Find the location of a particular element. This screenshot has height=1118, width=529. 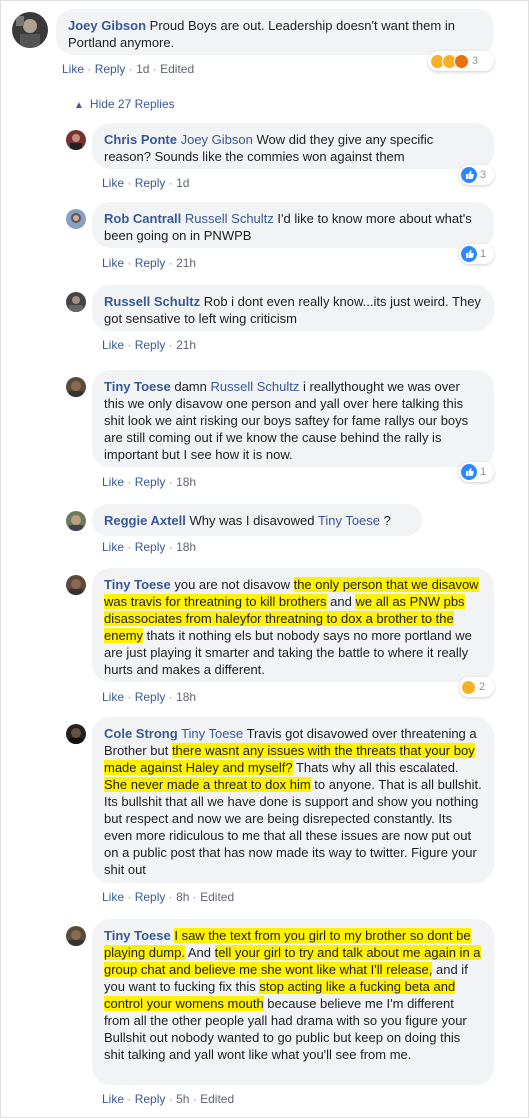

reply-actions: Like · Reply · 5h · Edited is located at coordinates (168, 1099).